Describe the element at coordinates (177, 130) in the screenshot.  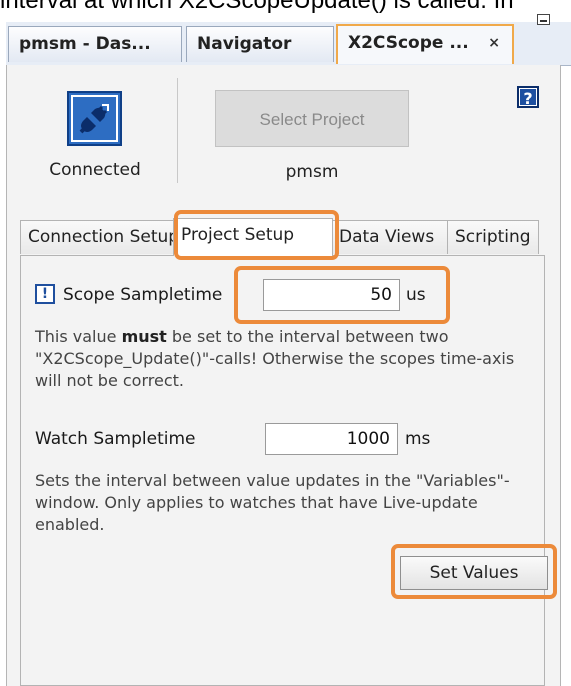
I see `divider` at that location.